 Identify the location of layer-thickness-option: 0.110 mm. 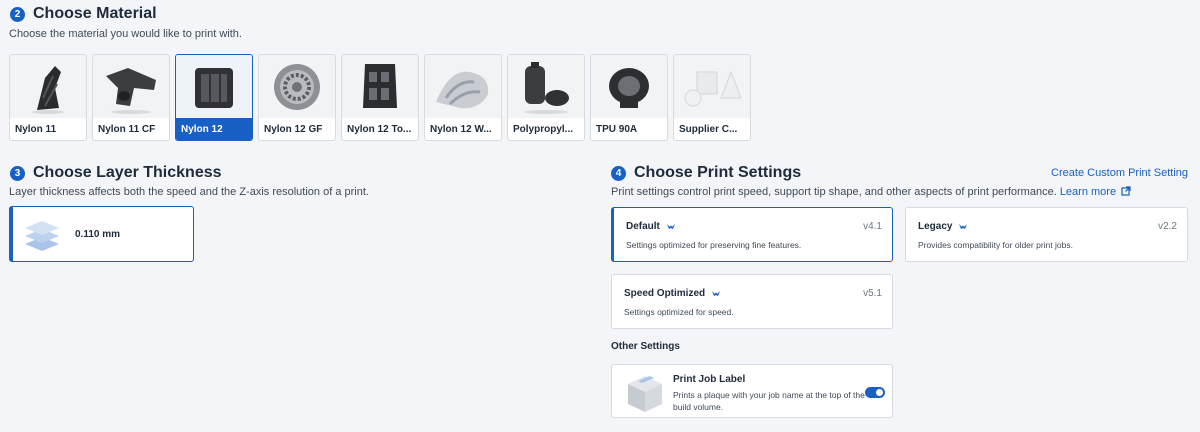
(101, 234).